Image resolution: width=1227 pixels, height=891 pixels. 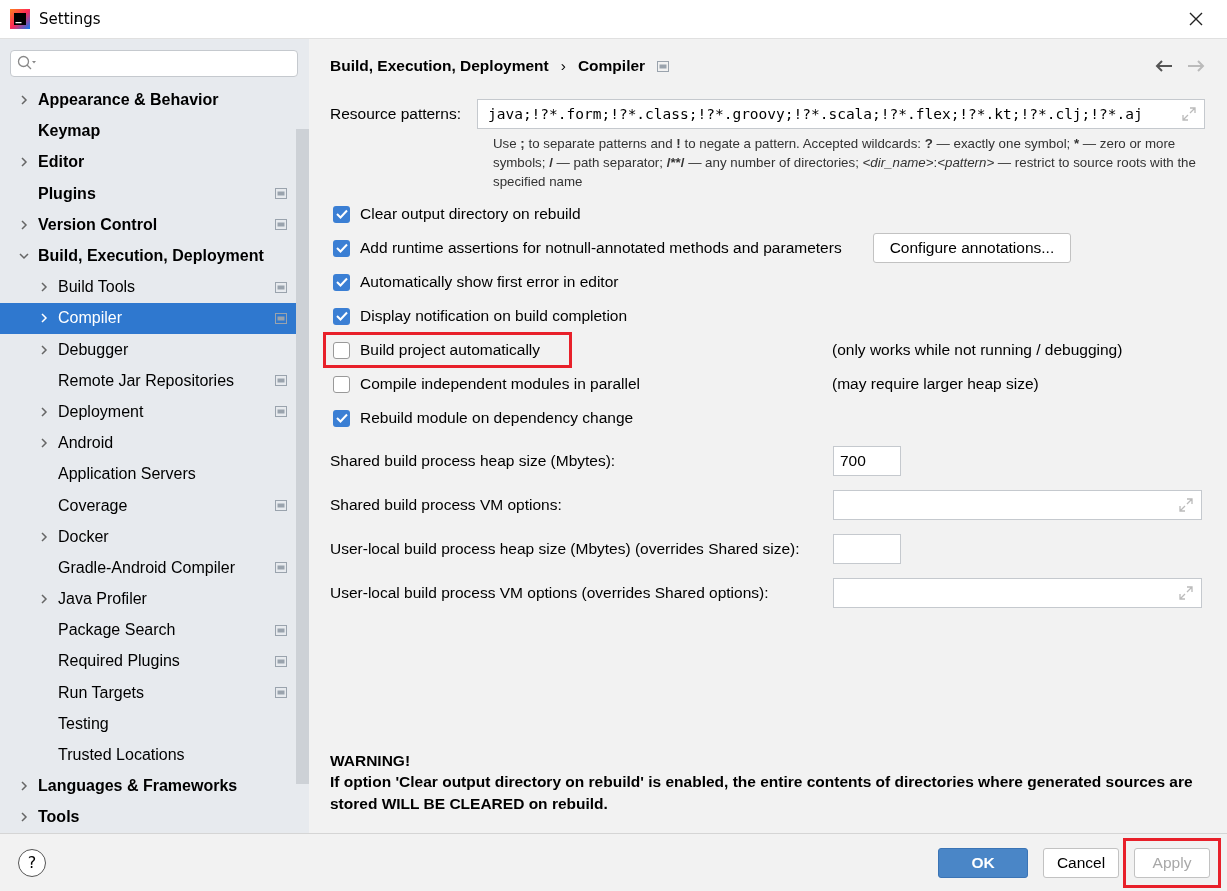 What do you see at coordinates (148, 412) in the screenshot?
I see `tree-item: Deployment` at bounding box center [148, 412].